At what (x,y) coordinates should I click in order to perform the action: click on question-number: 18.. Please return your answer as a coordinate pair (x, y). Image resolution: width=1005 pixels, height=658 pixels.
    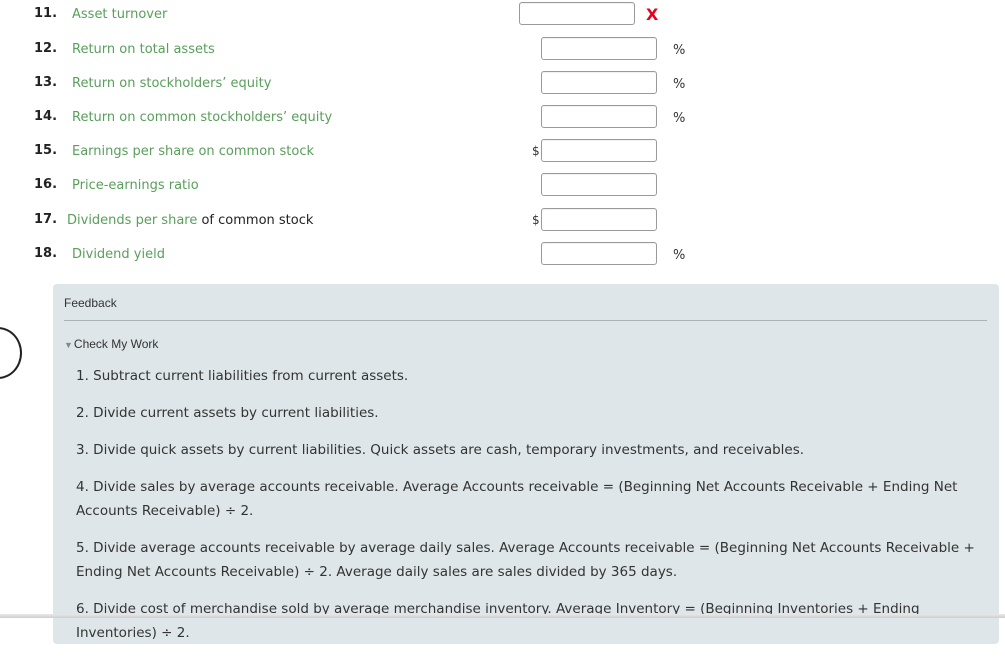
    Looking at the image, I should click on (46, 253).